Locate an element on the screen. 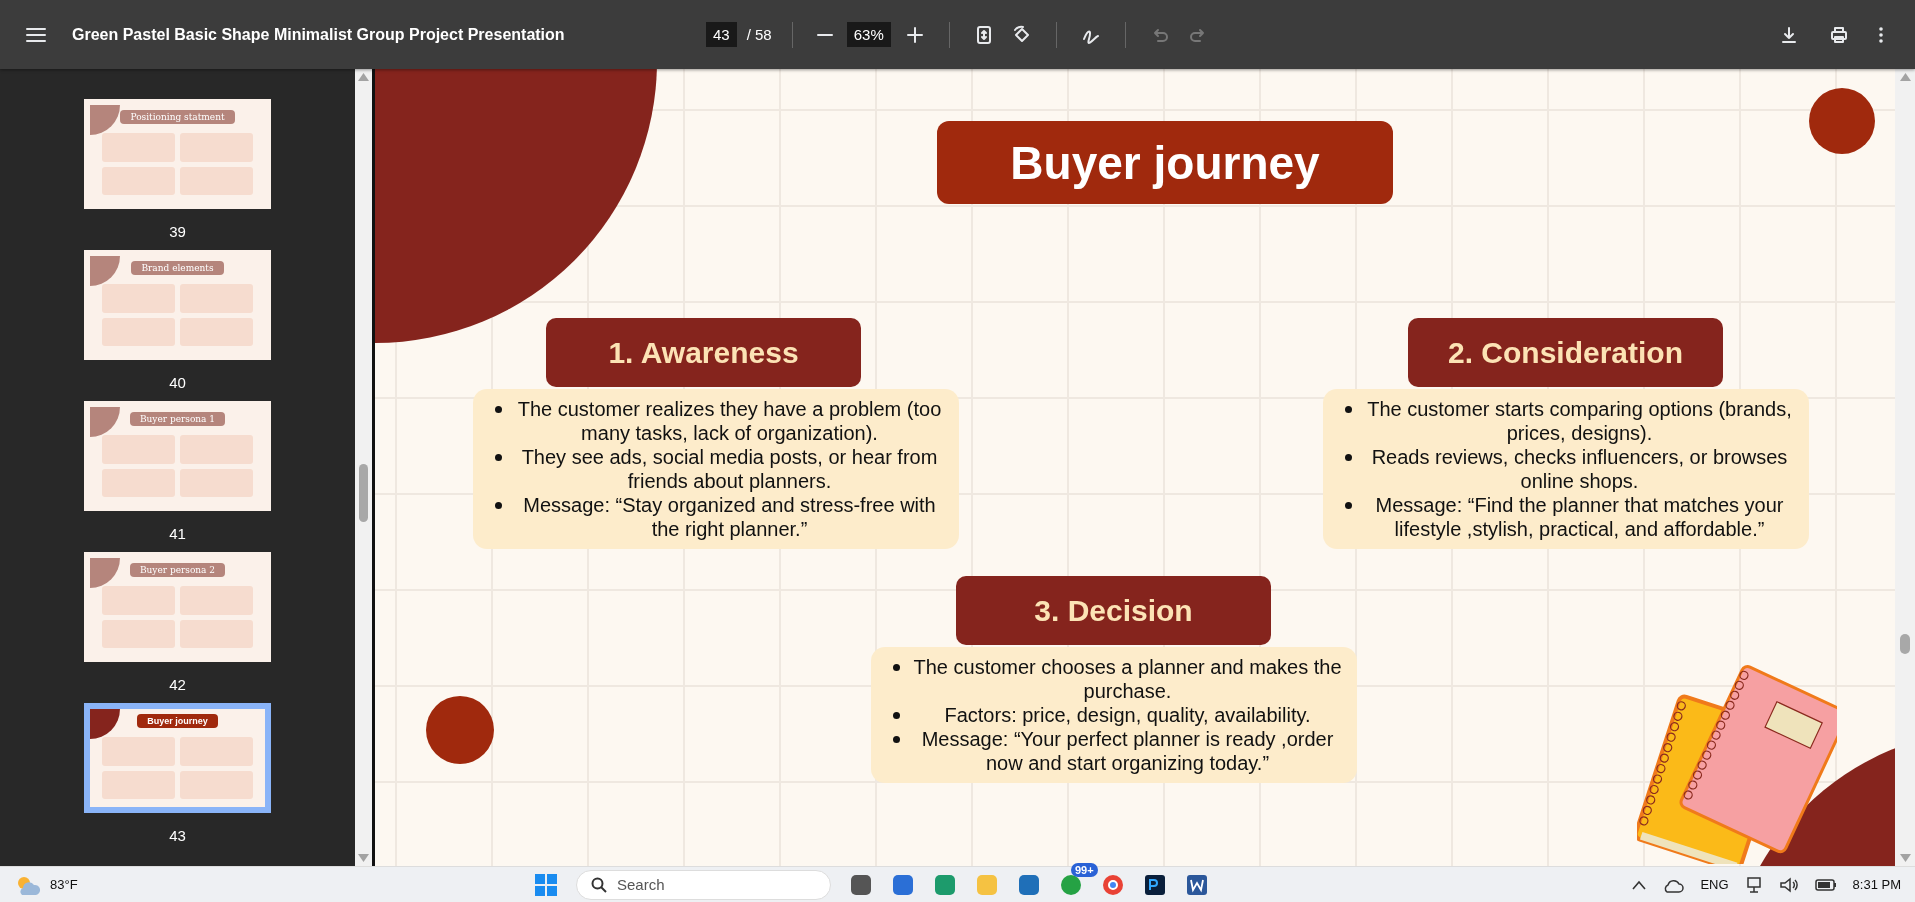  stage-point: Message: “Stay organized and stress-free with the right planner.” is located at coordinates (729, 517).